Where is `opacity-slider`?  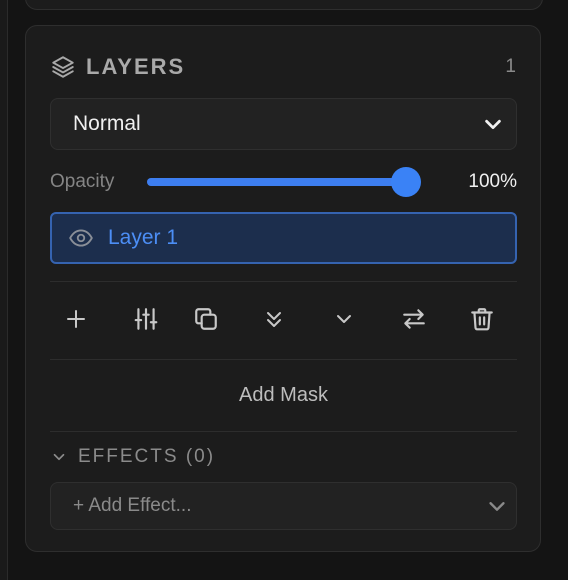
opacity-slider is located at coordinates (284, 182).